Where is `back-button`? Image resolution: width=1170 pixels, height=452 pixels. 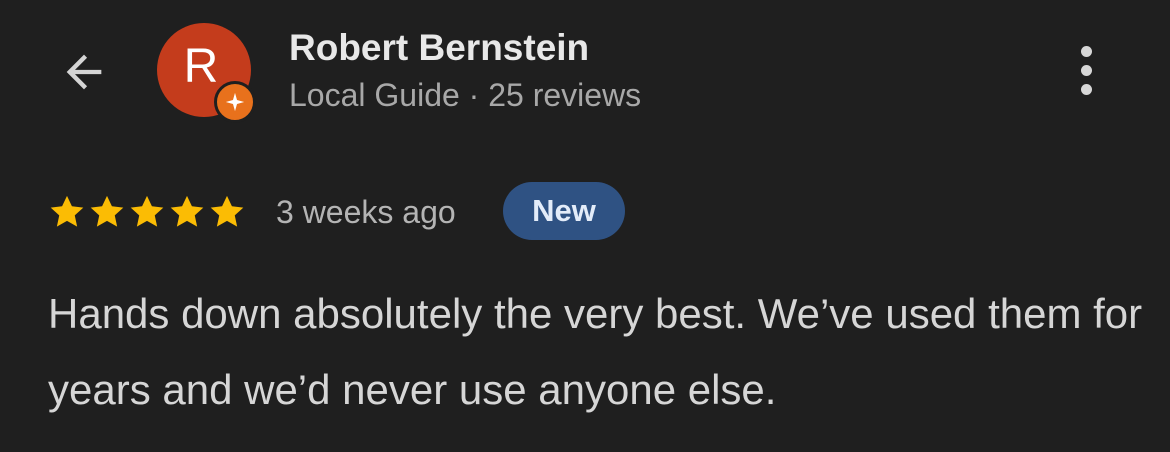
back-button is located at coordinates (84, 72).